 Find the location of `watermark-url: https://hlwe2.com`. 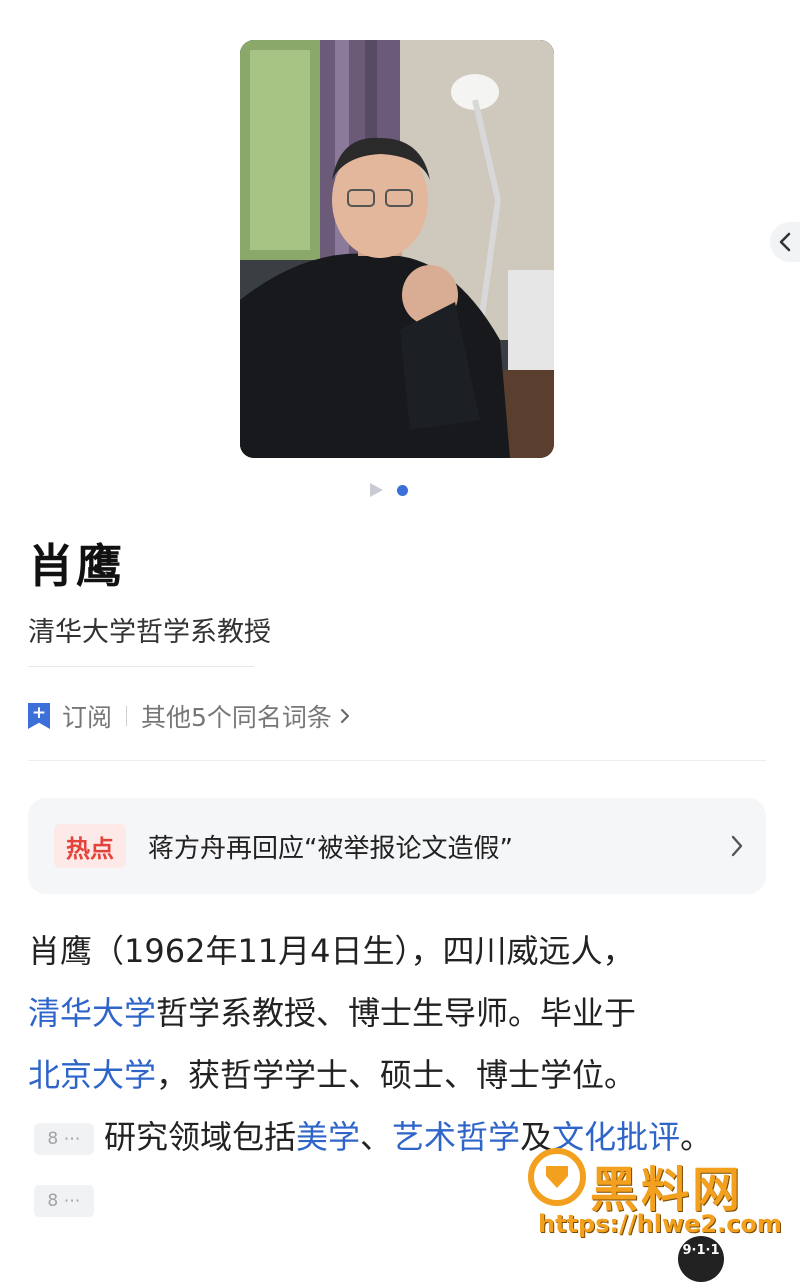

watermark-url: https://hlwe2.com is located at coordinates (660, 1224).